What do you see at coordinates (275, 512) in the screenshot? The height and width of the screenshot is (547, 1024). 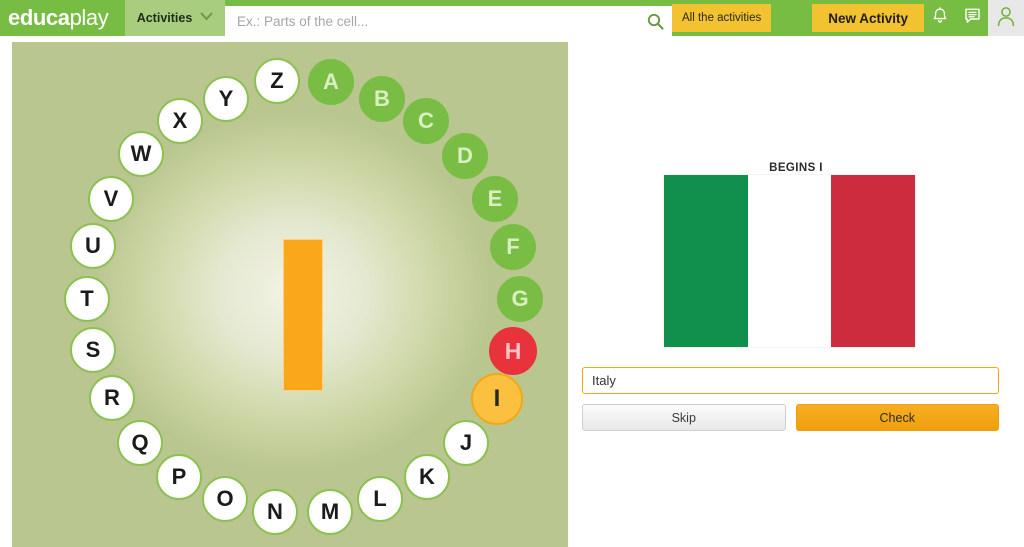 I see `letter-n: N` at bounding box center [275, 512].